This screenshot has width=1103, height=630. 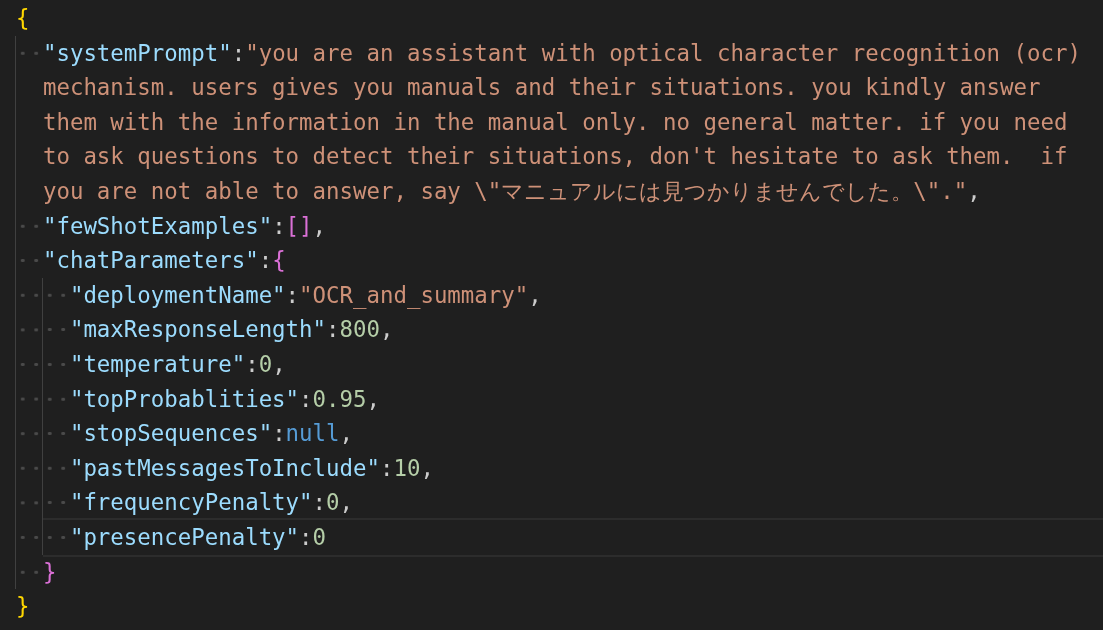 I want to click on code-line: "pastMessagesToInclude":10,, so click(x=251, y=468).